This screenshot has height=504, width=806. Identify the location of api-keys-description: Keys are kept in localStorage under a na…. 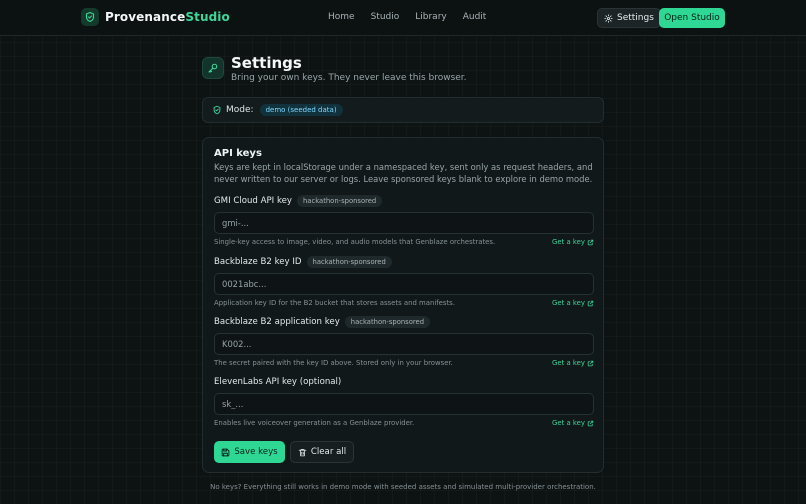
(403, 173).